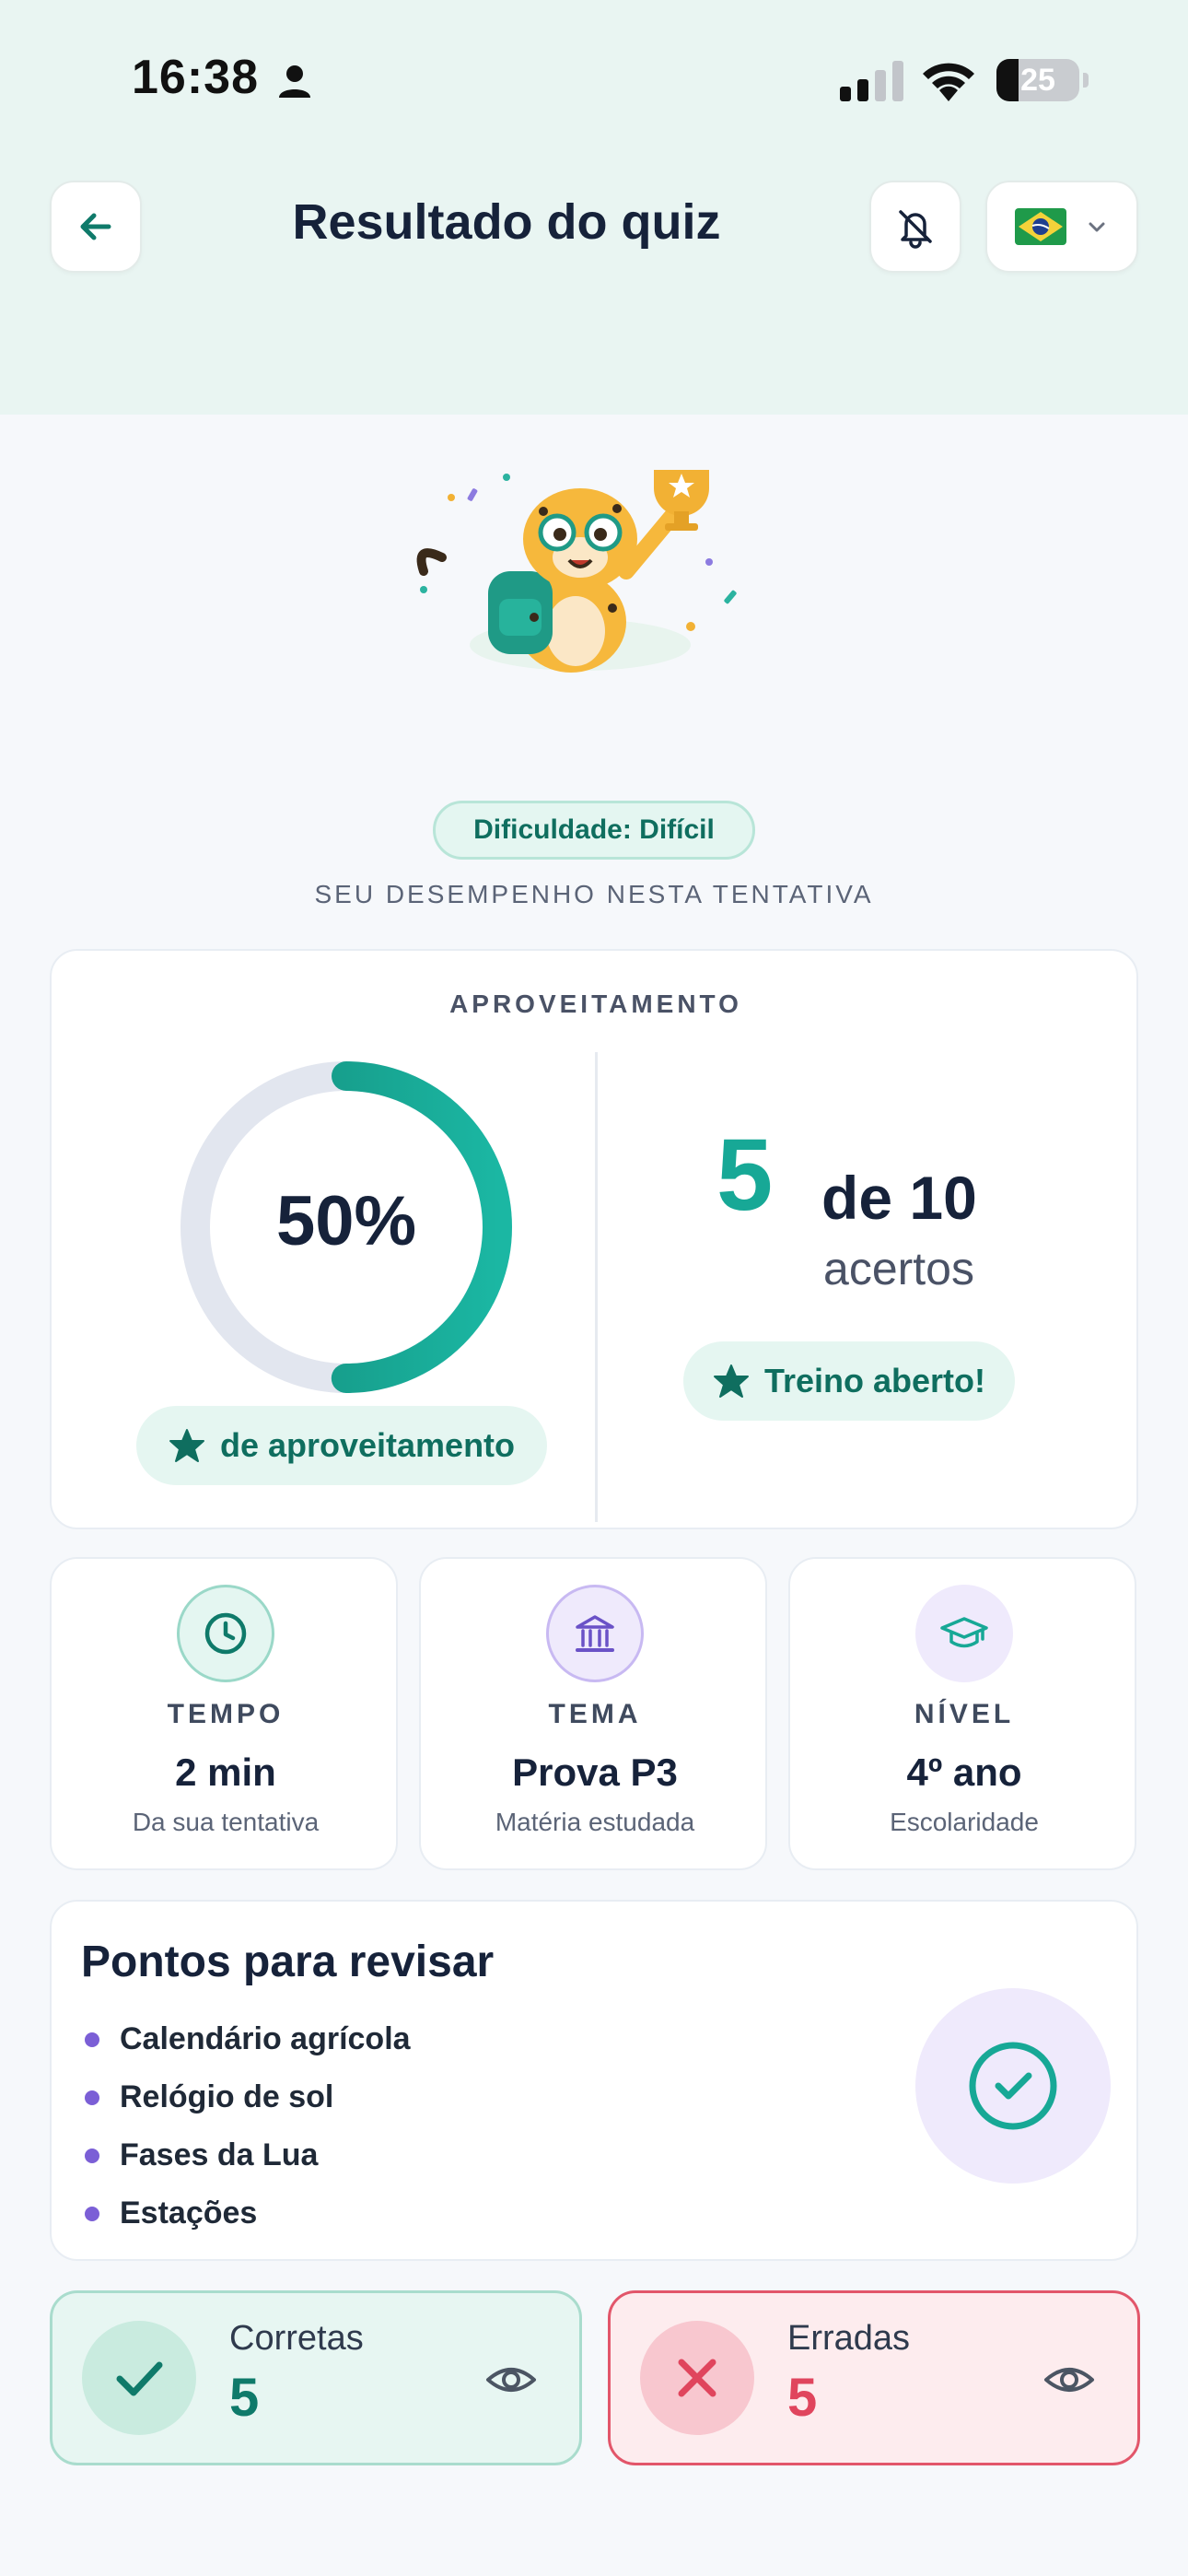 This screenshot has height=2576, width=1188. What do you see at coordinates (139, 2378) in the screenshot?
I see `check-icon` at bounding box center [139, 2378].